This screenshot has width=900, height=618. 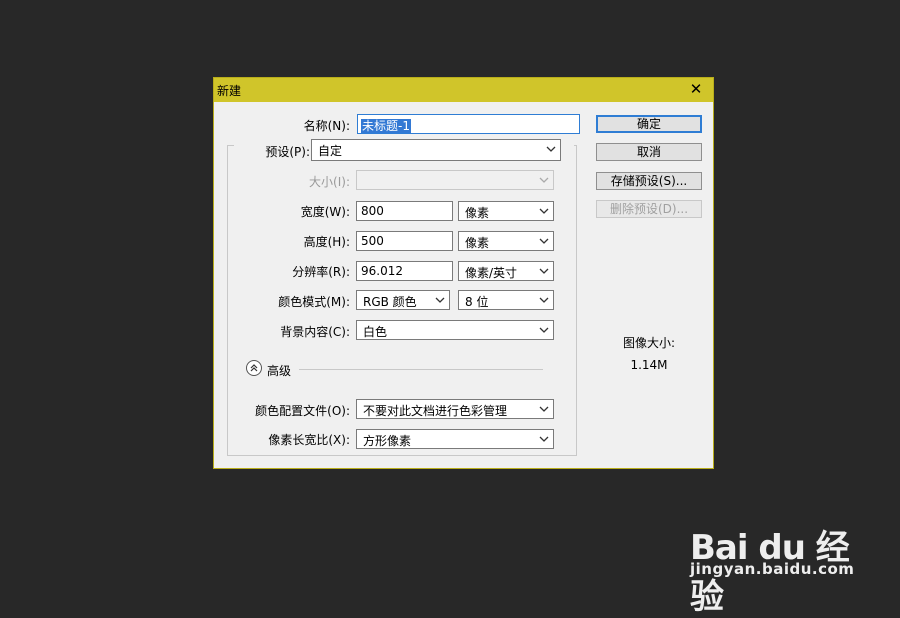 I want to click on height-unit-select: 像素, so click(x=506, y=241).